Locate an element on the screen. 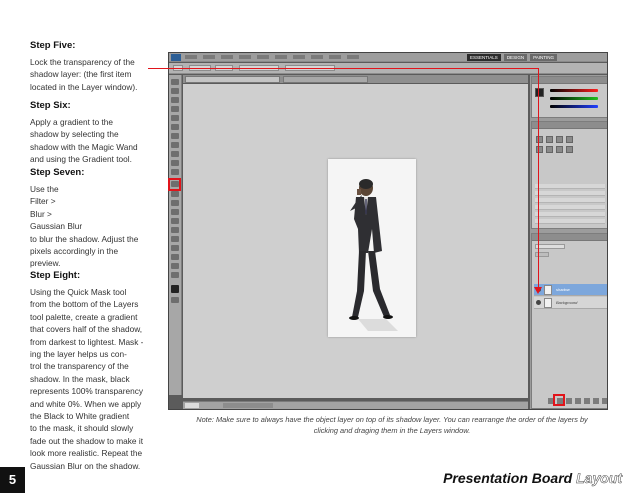  blue-slider is located at coordinates (574, 106).